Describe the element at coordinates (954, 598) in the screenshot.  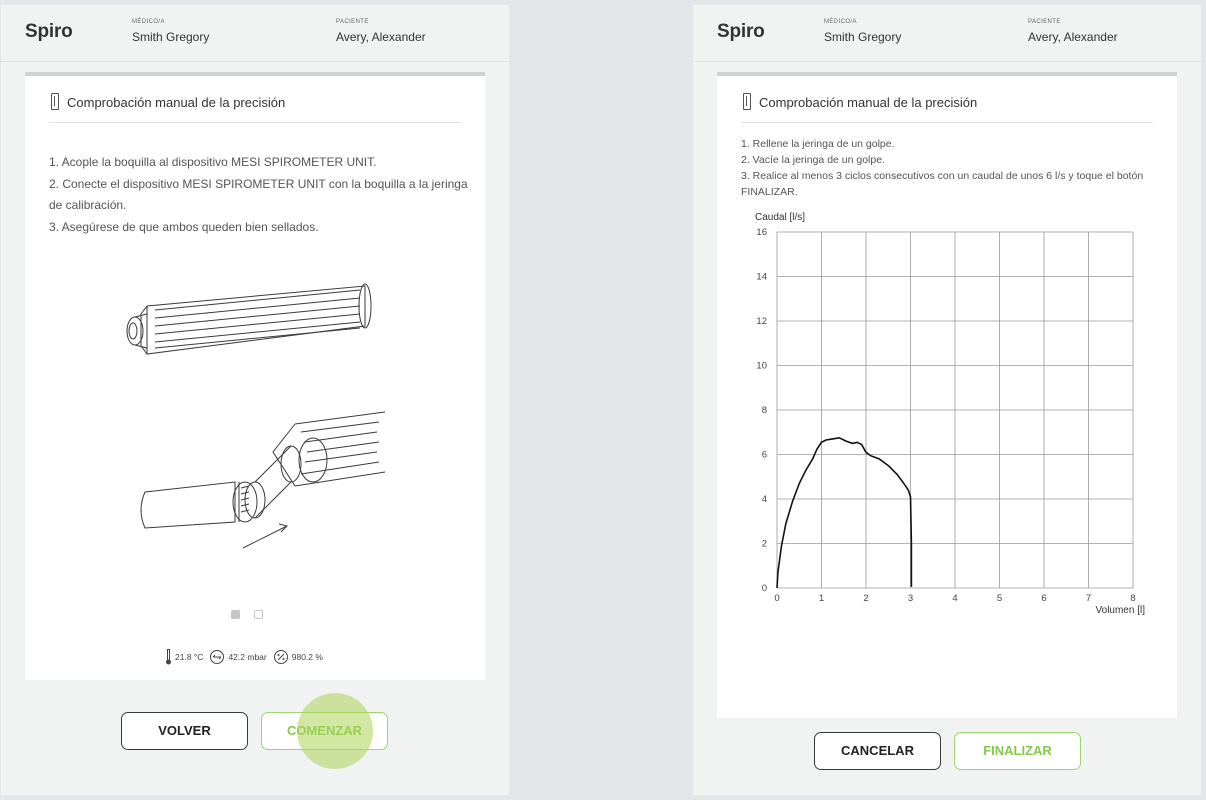
I see `x-tick-label: 4` at that location.